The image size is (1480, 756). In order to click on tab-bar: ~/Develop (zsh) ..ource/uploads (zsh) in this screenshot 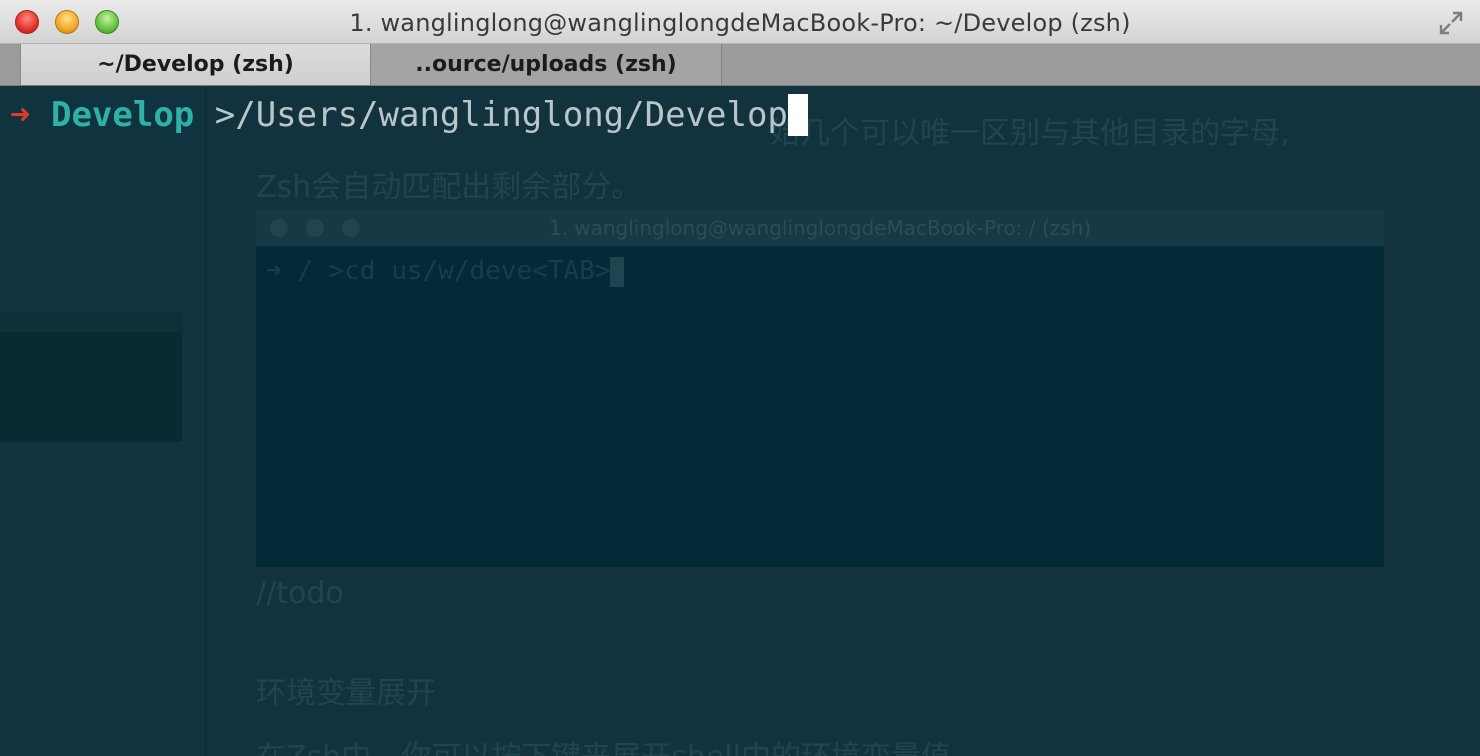, I will do `click(740, 65)`.